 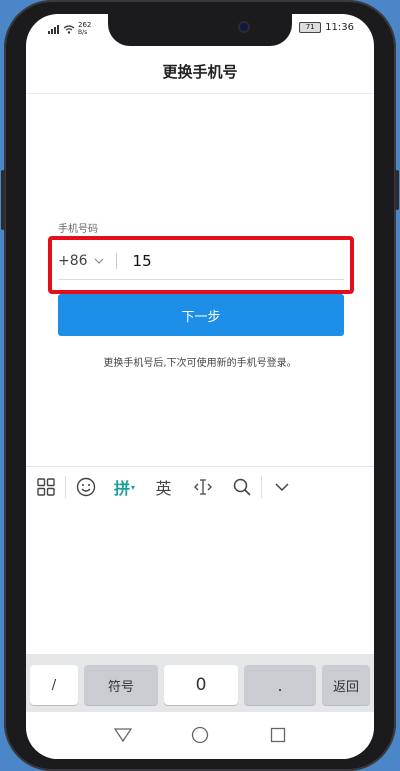 I want to click on slash-key: /, so click(x=54, y=685).